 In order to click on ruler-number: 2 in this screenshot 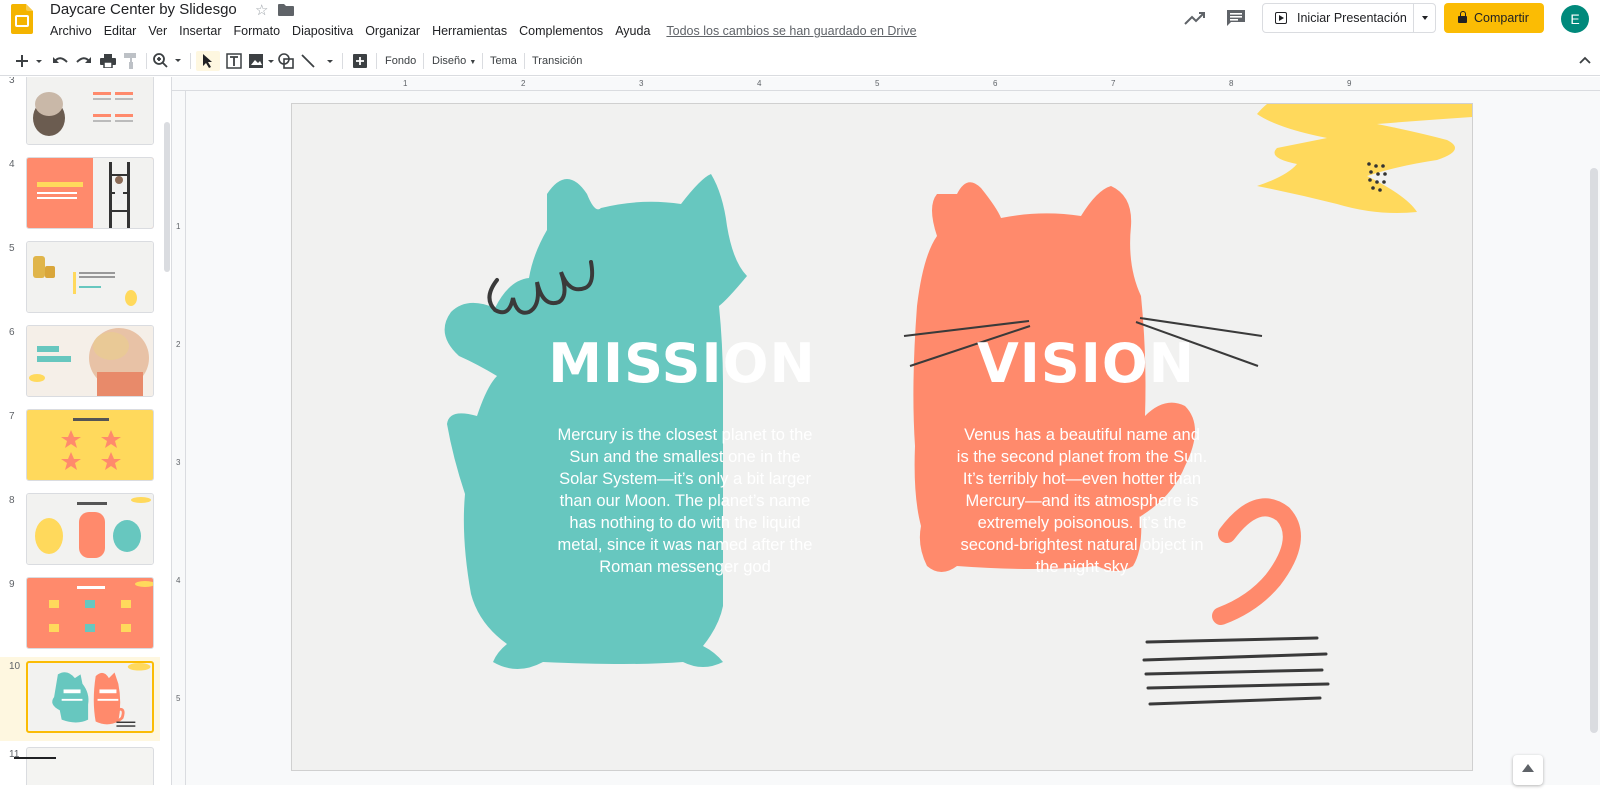, I will do `click(523, 83)`.